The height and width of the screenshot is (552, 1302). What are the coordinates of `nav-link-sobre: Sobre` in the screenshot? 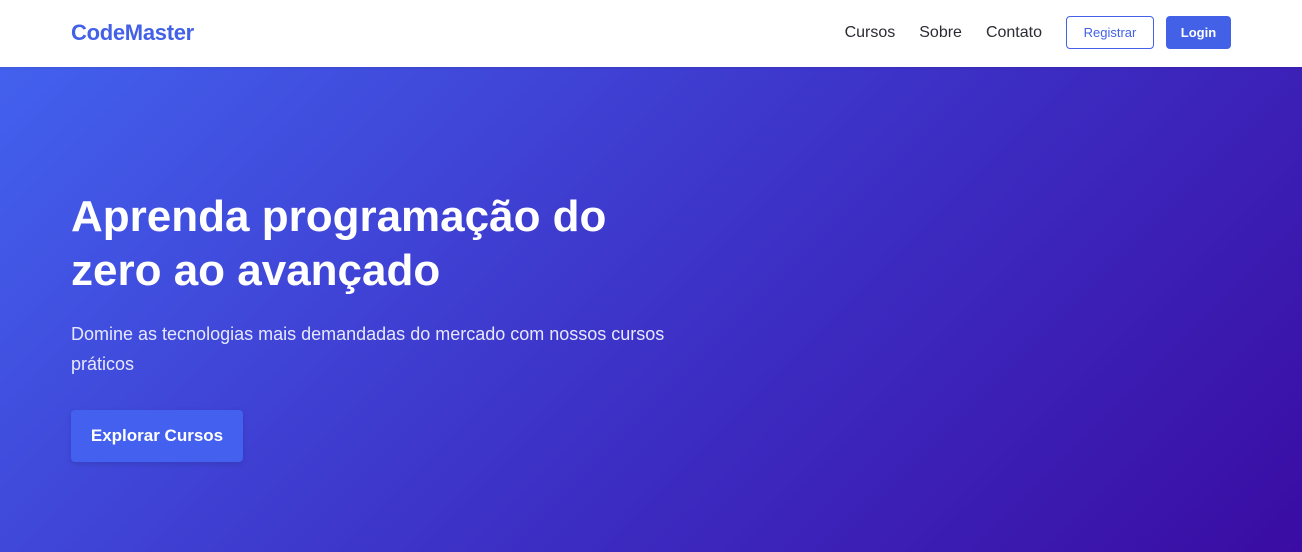 It's located at (940, 33).